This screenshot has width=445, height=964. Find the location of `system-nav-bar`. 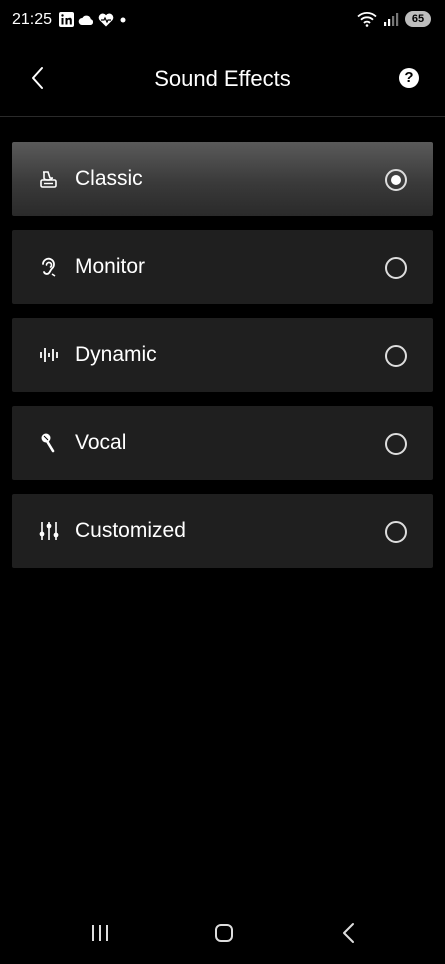

system-nav-bar is located at coordinates (222, 934).